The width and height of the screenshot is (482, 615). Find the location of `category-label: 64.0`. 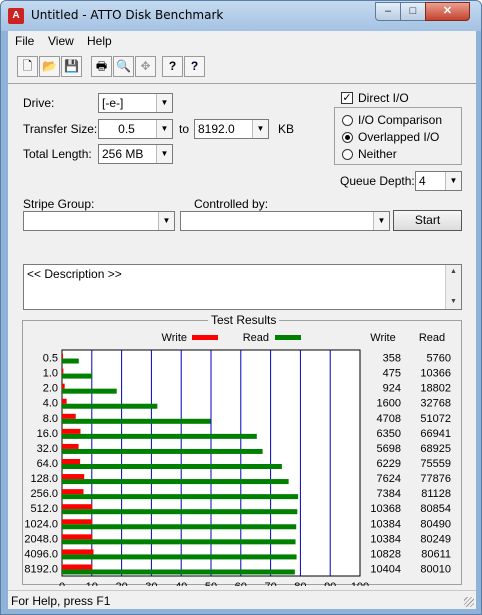

category-label: 64.0 is located at coordinates (47, 464).